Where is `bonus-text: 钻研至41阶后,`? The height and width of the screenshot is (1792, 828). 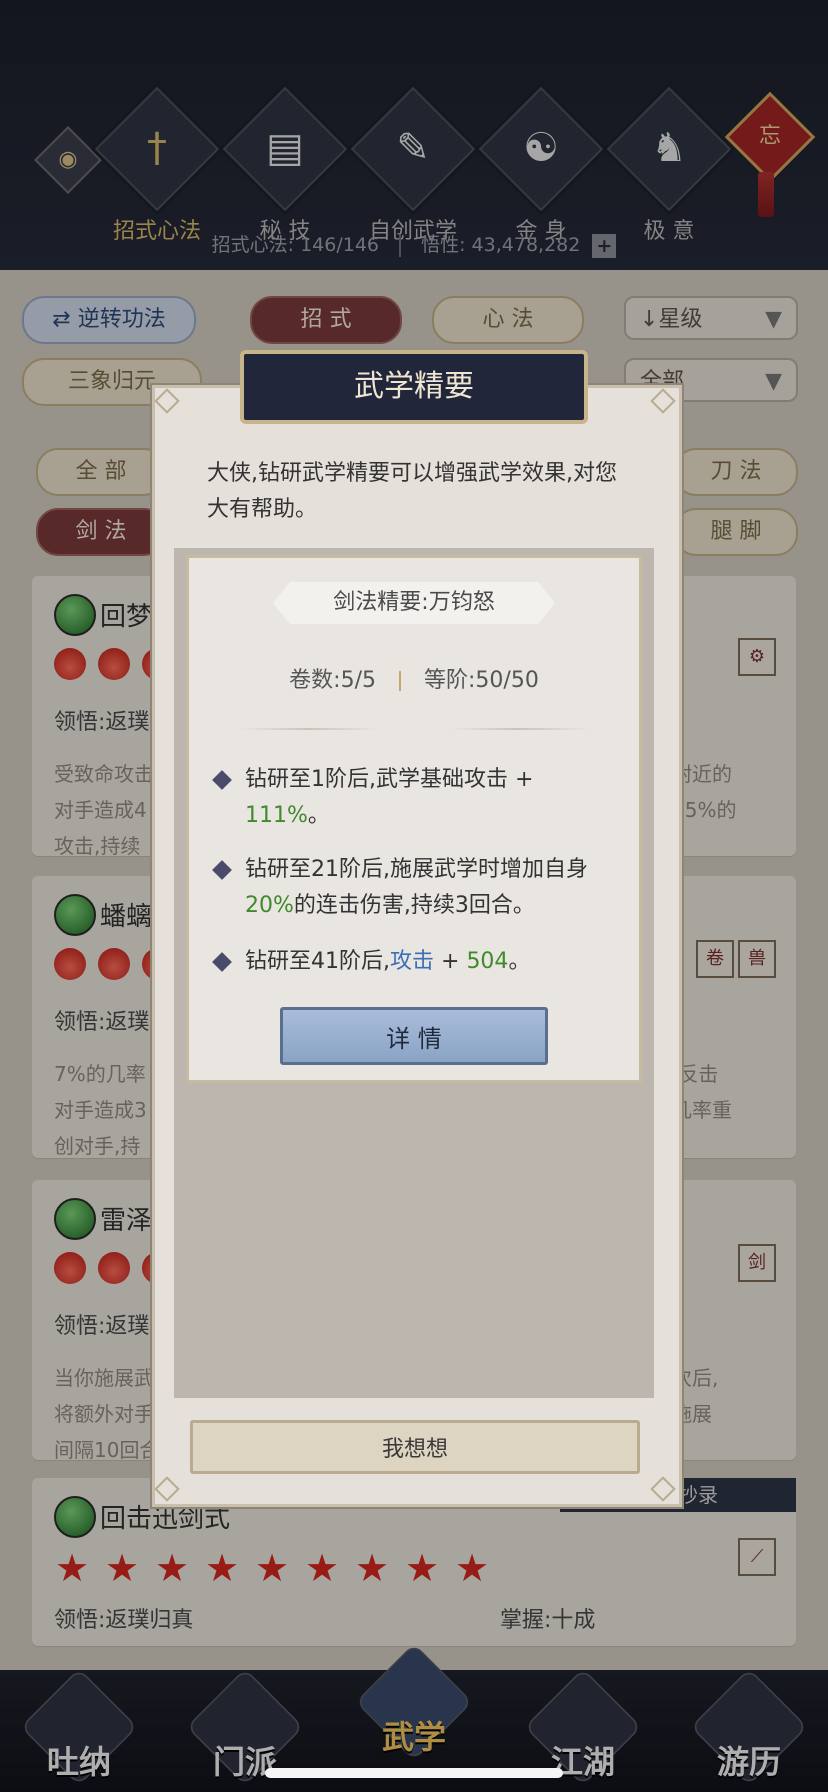 bonus-text: 钻研至41阶后, is located at coordinates (317, 961).